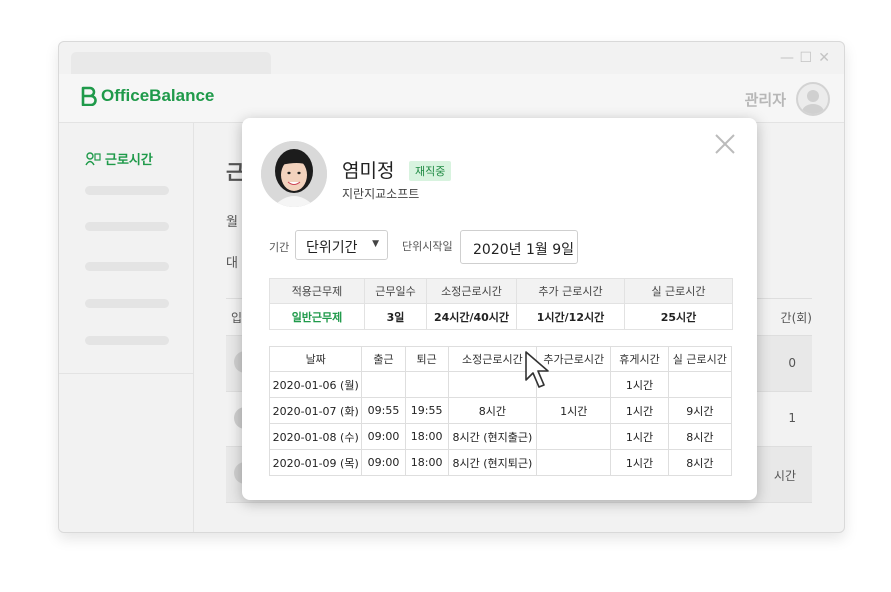  I want to click on close-icon, so click(725, 144).